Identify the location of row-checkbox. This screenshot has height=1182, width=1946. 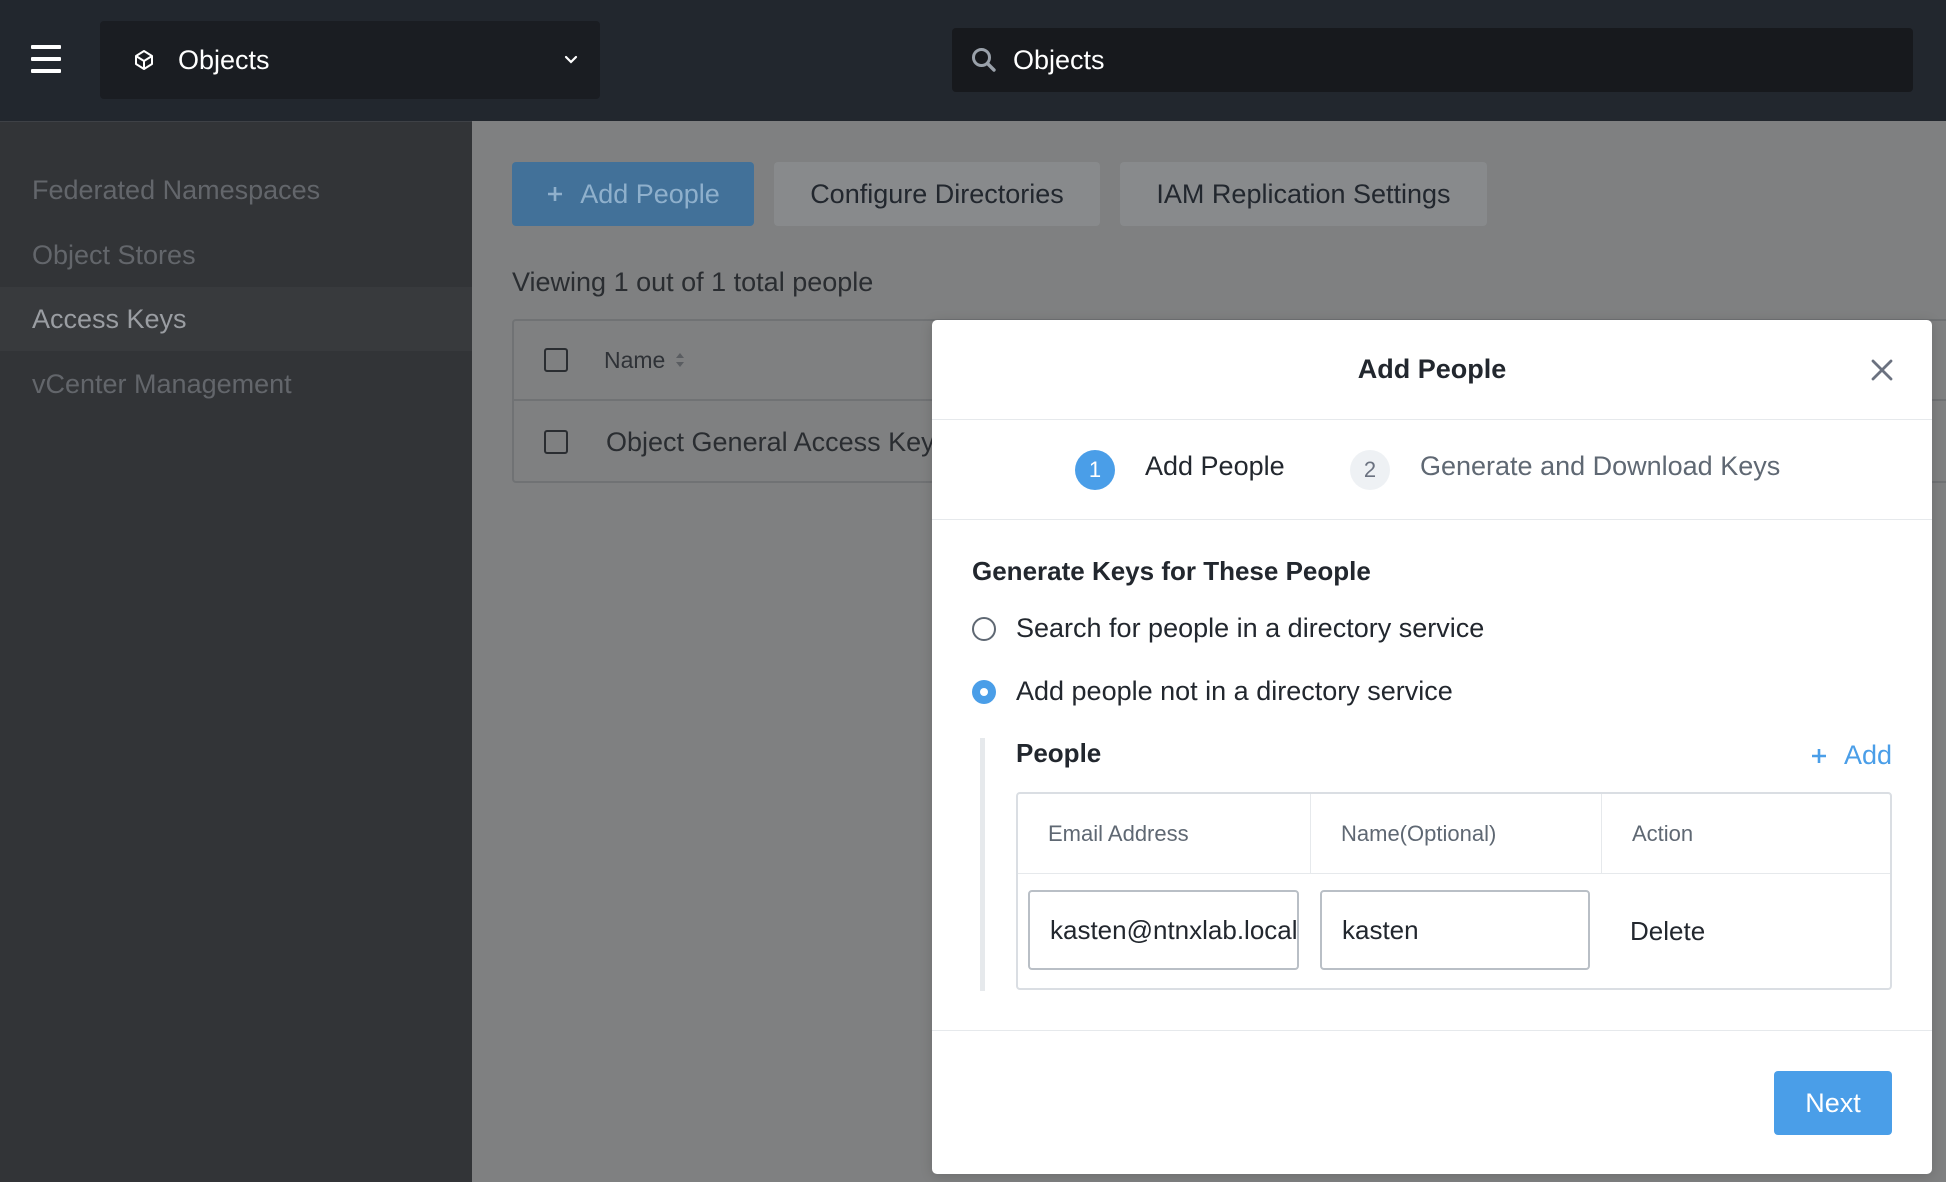
(556, 442).